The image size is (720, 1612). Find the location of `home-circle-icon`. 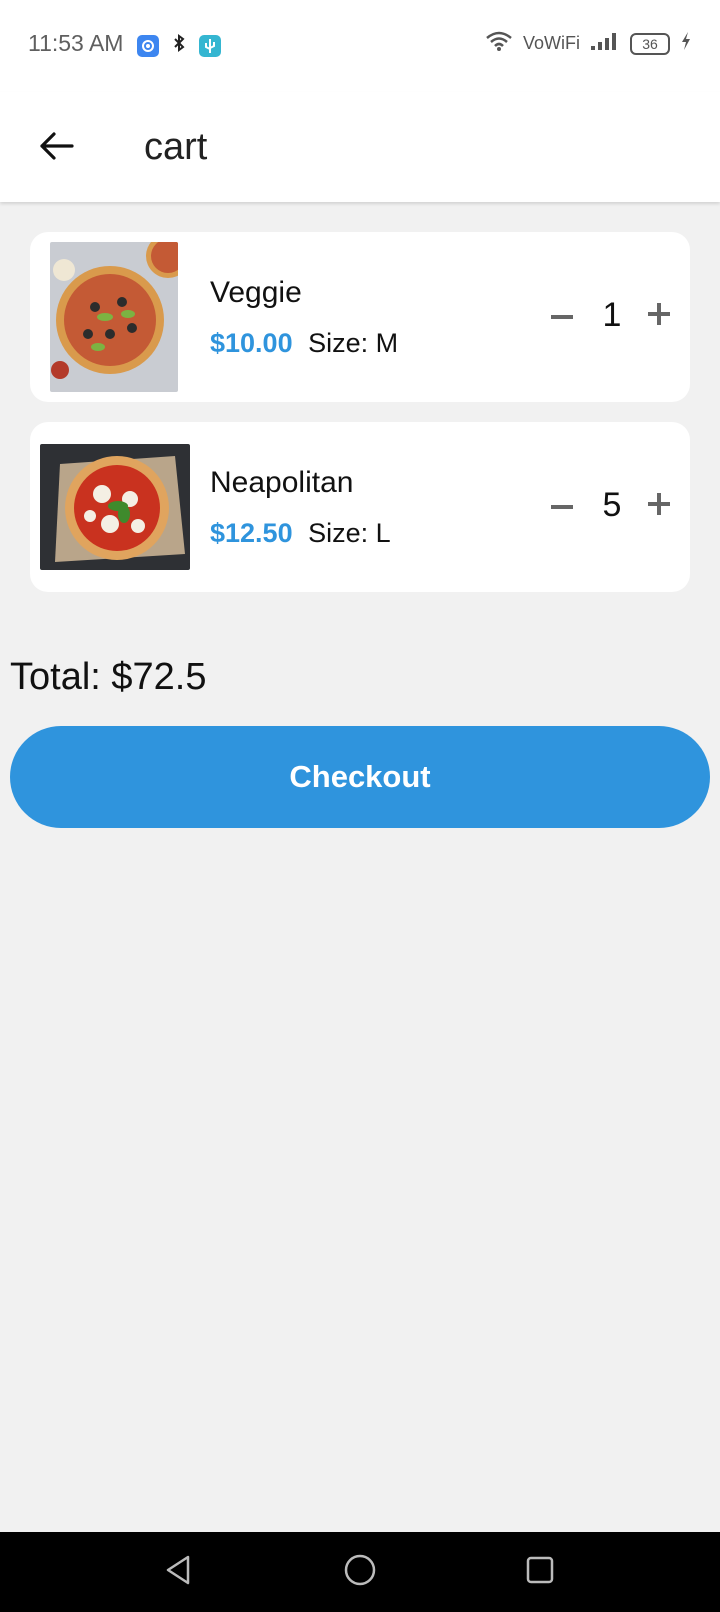

home-circle-icon is located at coordinates (360, 1572).